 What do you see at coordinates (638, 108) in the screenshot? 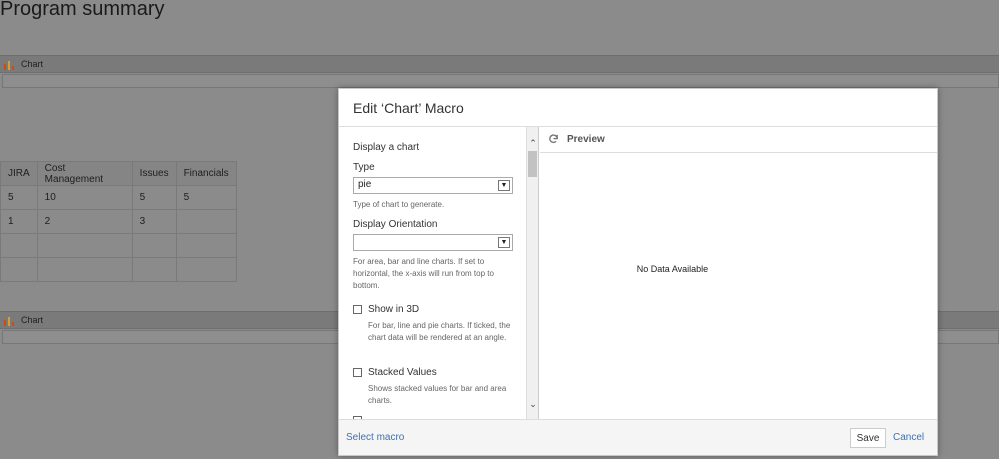
I see `dialog-header: Edit ‘Chart’ Macro` at bounding box center [638, 108].